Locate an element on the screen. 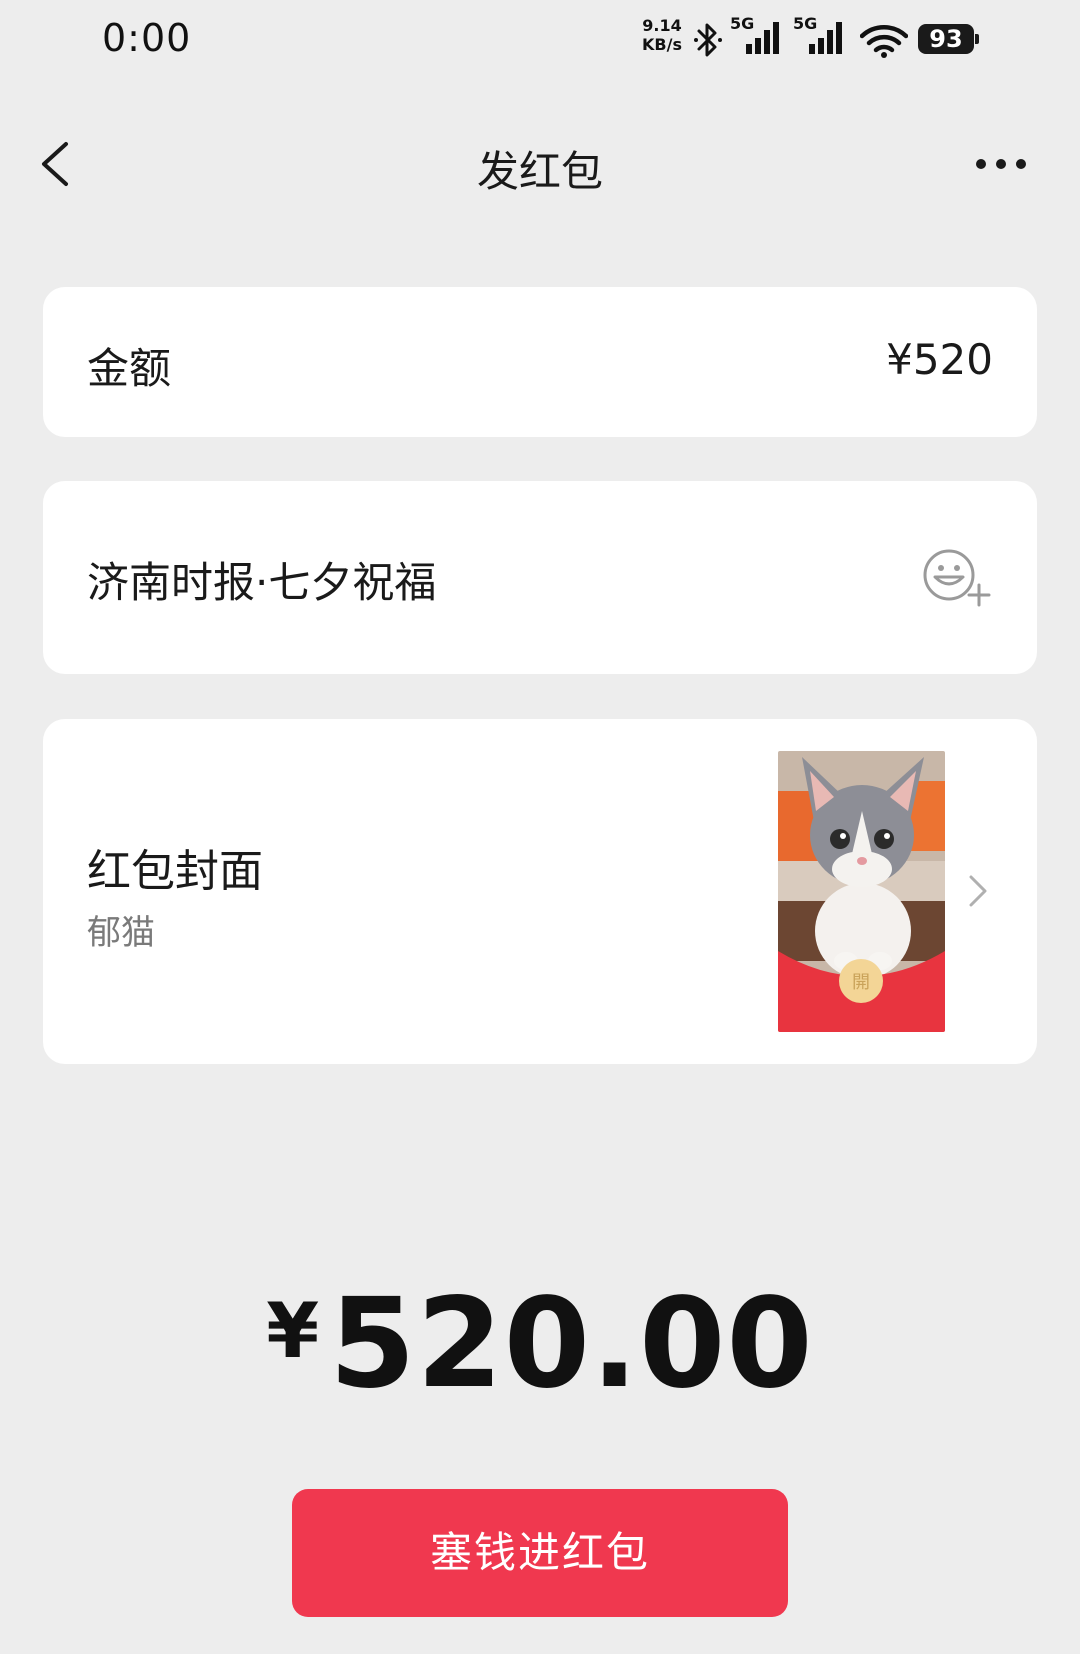  blessing-message-input: 济南时报·七夕祝福 is located at coordinates (261, 579).